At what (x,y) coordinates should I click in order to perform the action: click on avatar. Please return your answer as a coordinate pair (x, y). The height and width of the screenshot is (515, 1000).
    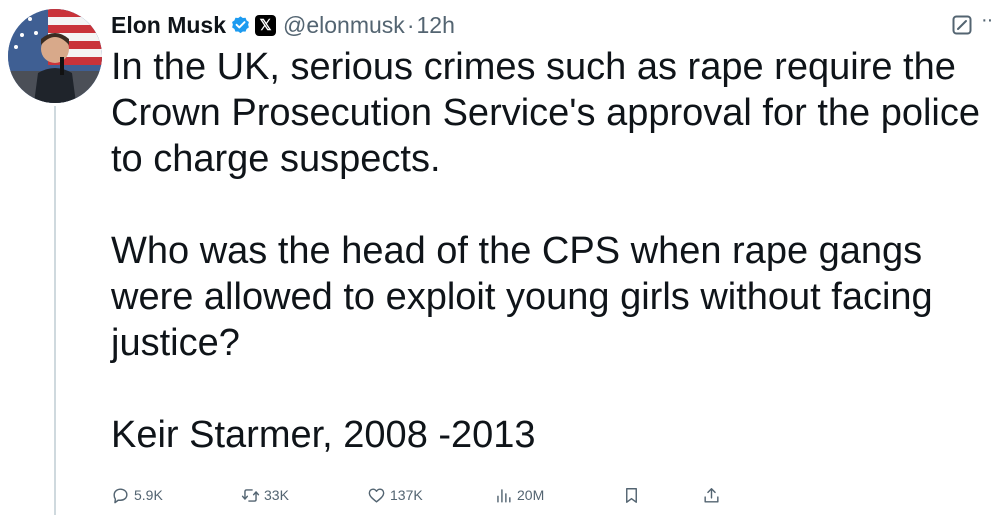
    Looking at the image, I should click on (55, 56).